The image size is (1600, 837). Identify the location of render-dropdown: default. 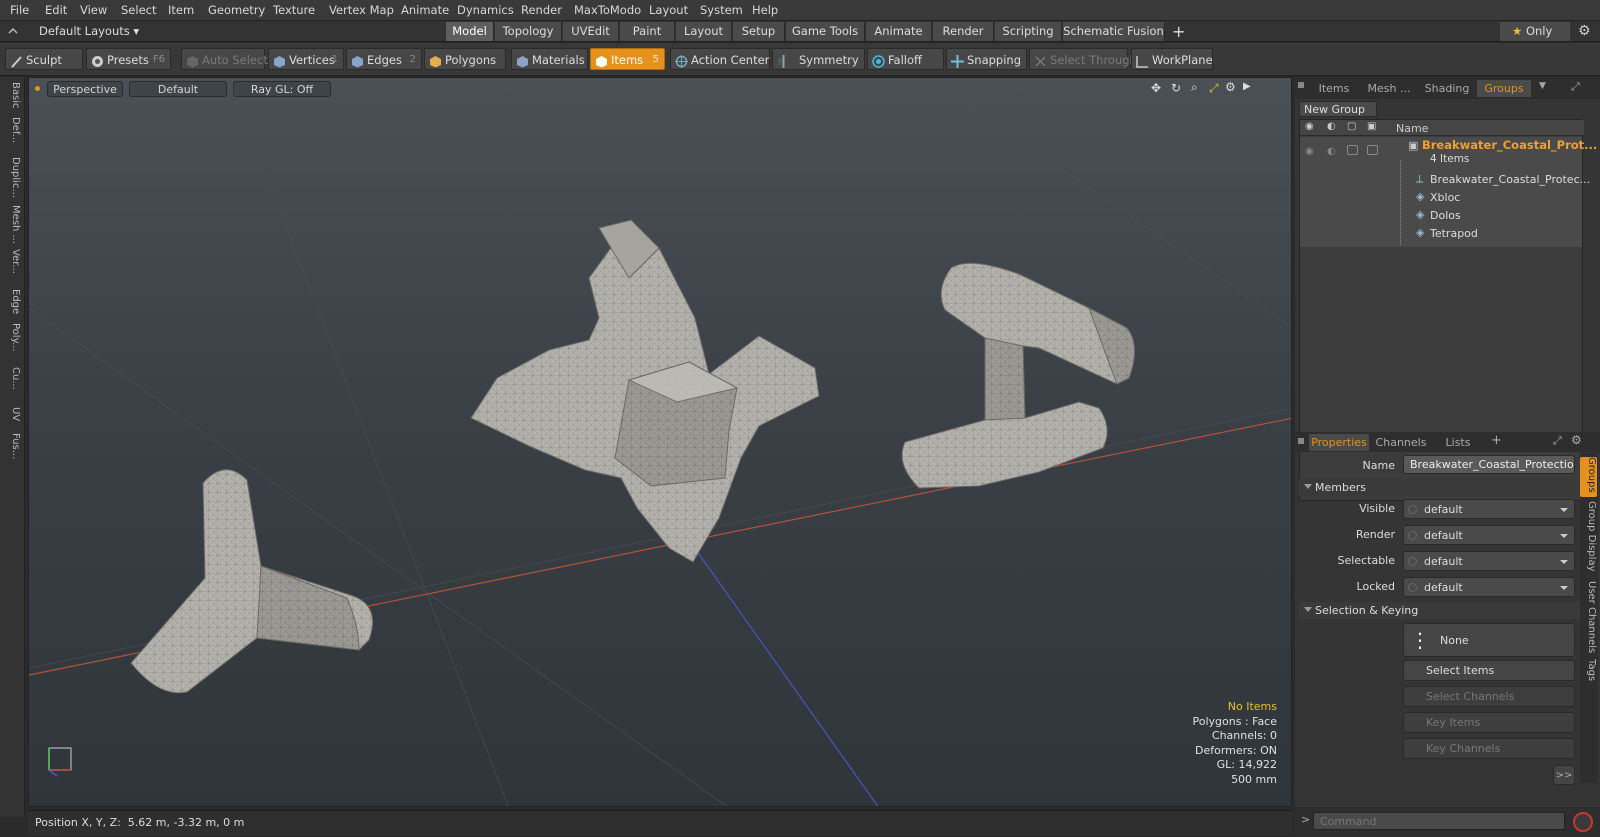
(1489, 535).